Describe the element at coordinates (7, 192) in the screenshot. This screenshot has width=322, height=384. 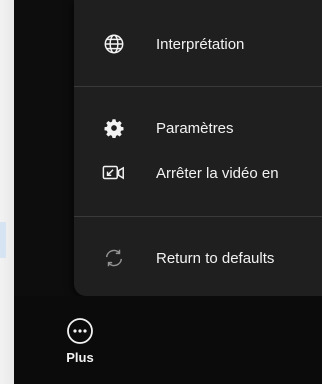
I see `background-window-edge` at that location.